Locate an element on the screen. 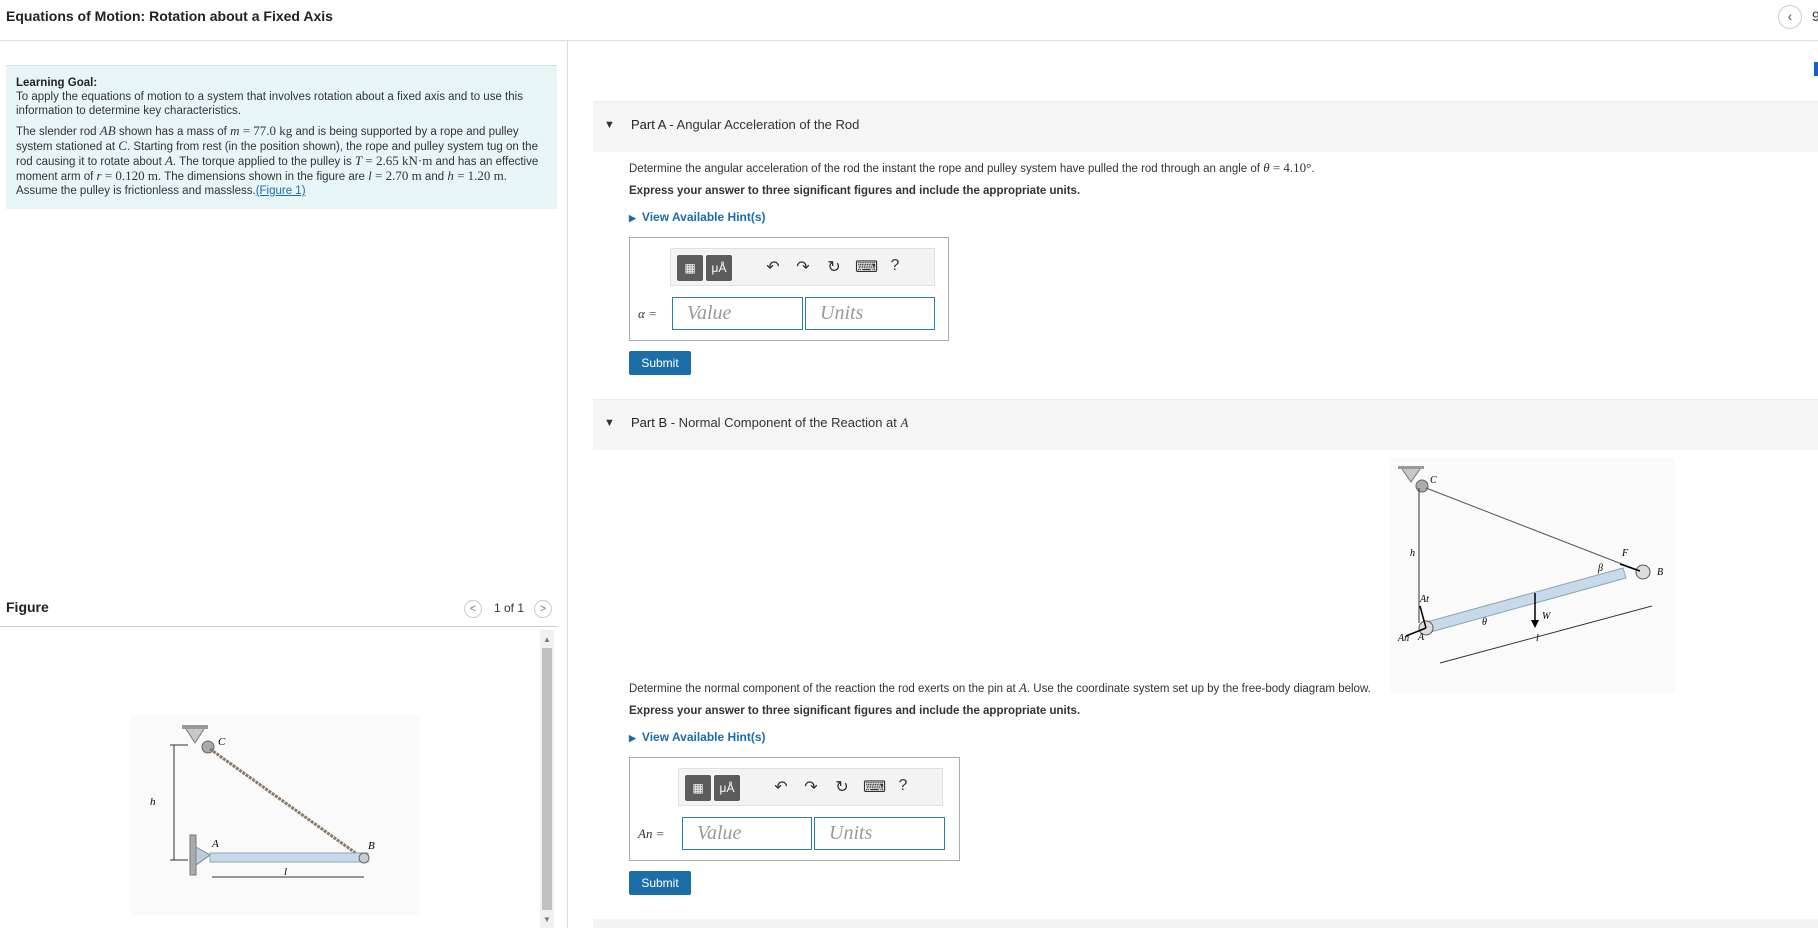 This screenshot has width=1818, height=928. fbd-pin-B is located at coordinates (1643, 572).